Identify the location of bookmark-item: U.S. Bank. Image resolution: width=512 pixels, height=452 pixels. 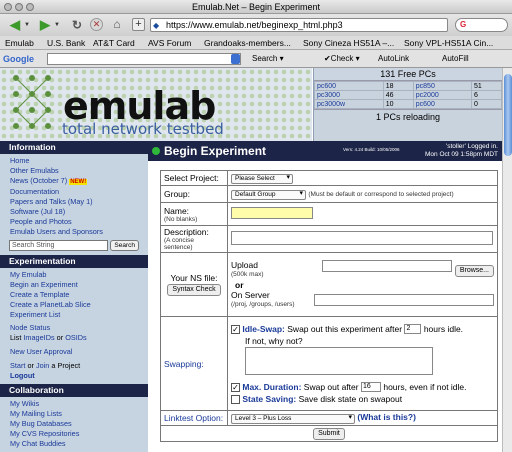
(66, 42).